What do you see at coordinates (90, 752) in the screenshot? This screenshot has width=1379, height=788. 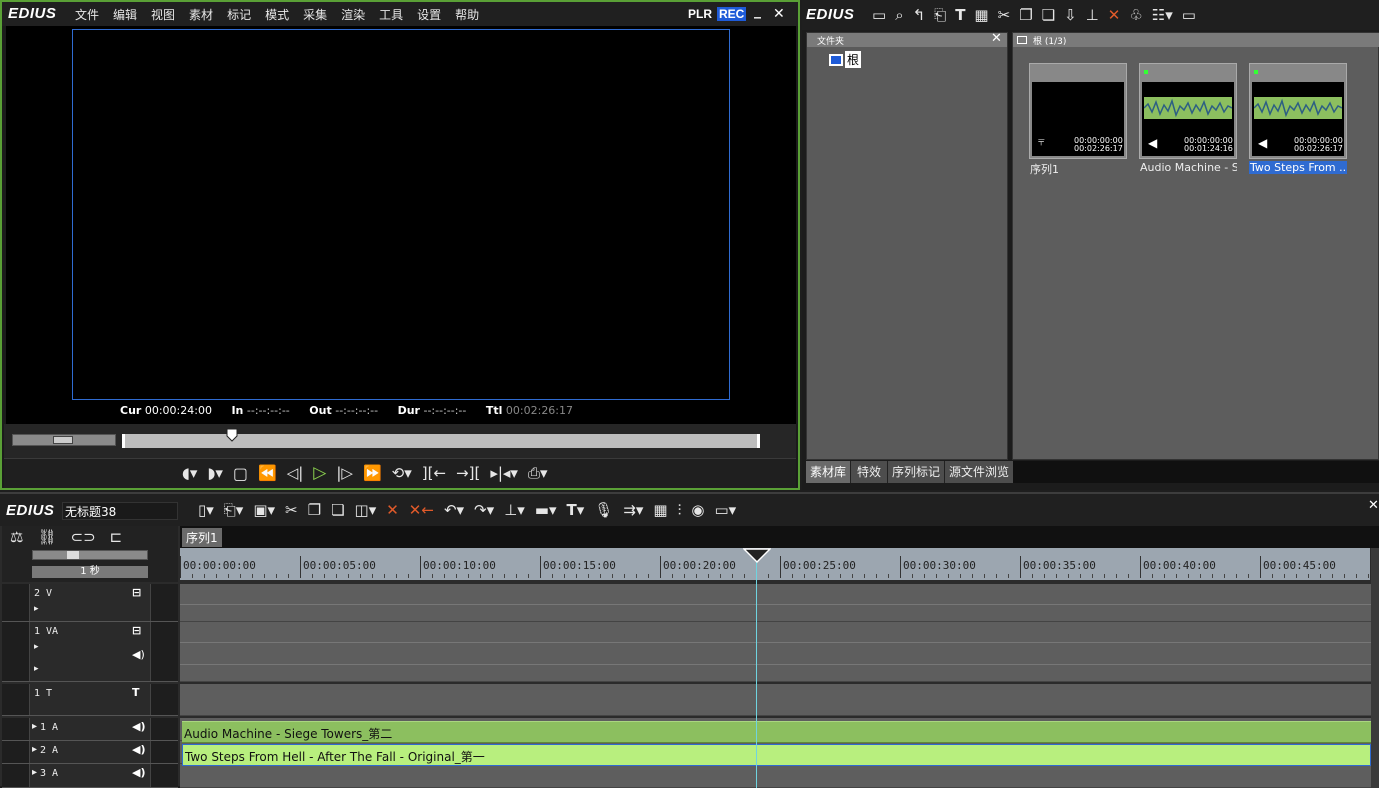 I see `track-header: 2 A ▸ ◀)` at bounding box center [90, 752].